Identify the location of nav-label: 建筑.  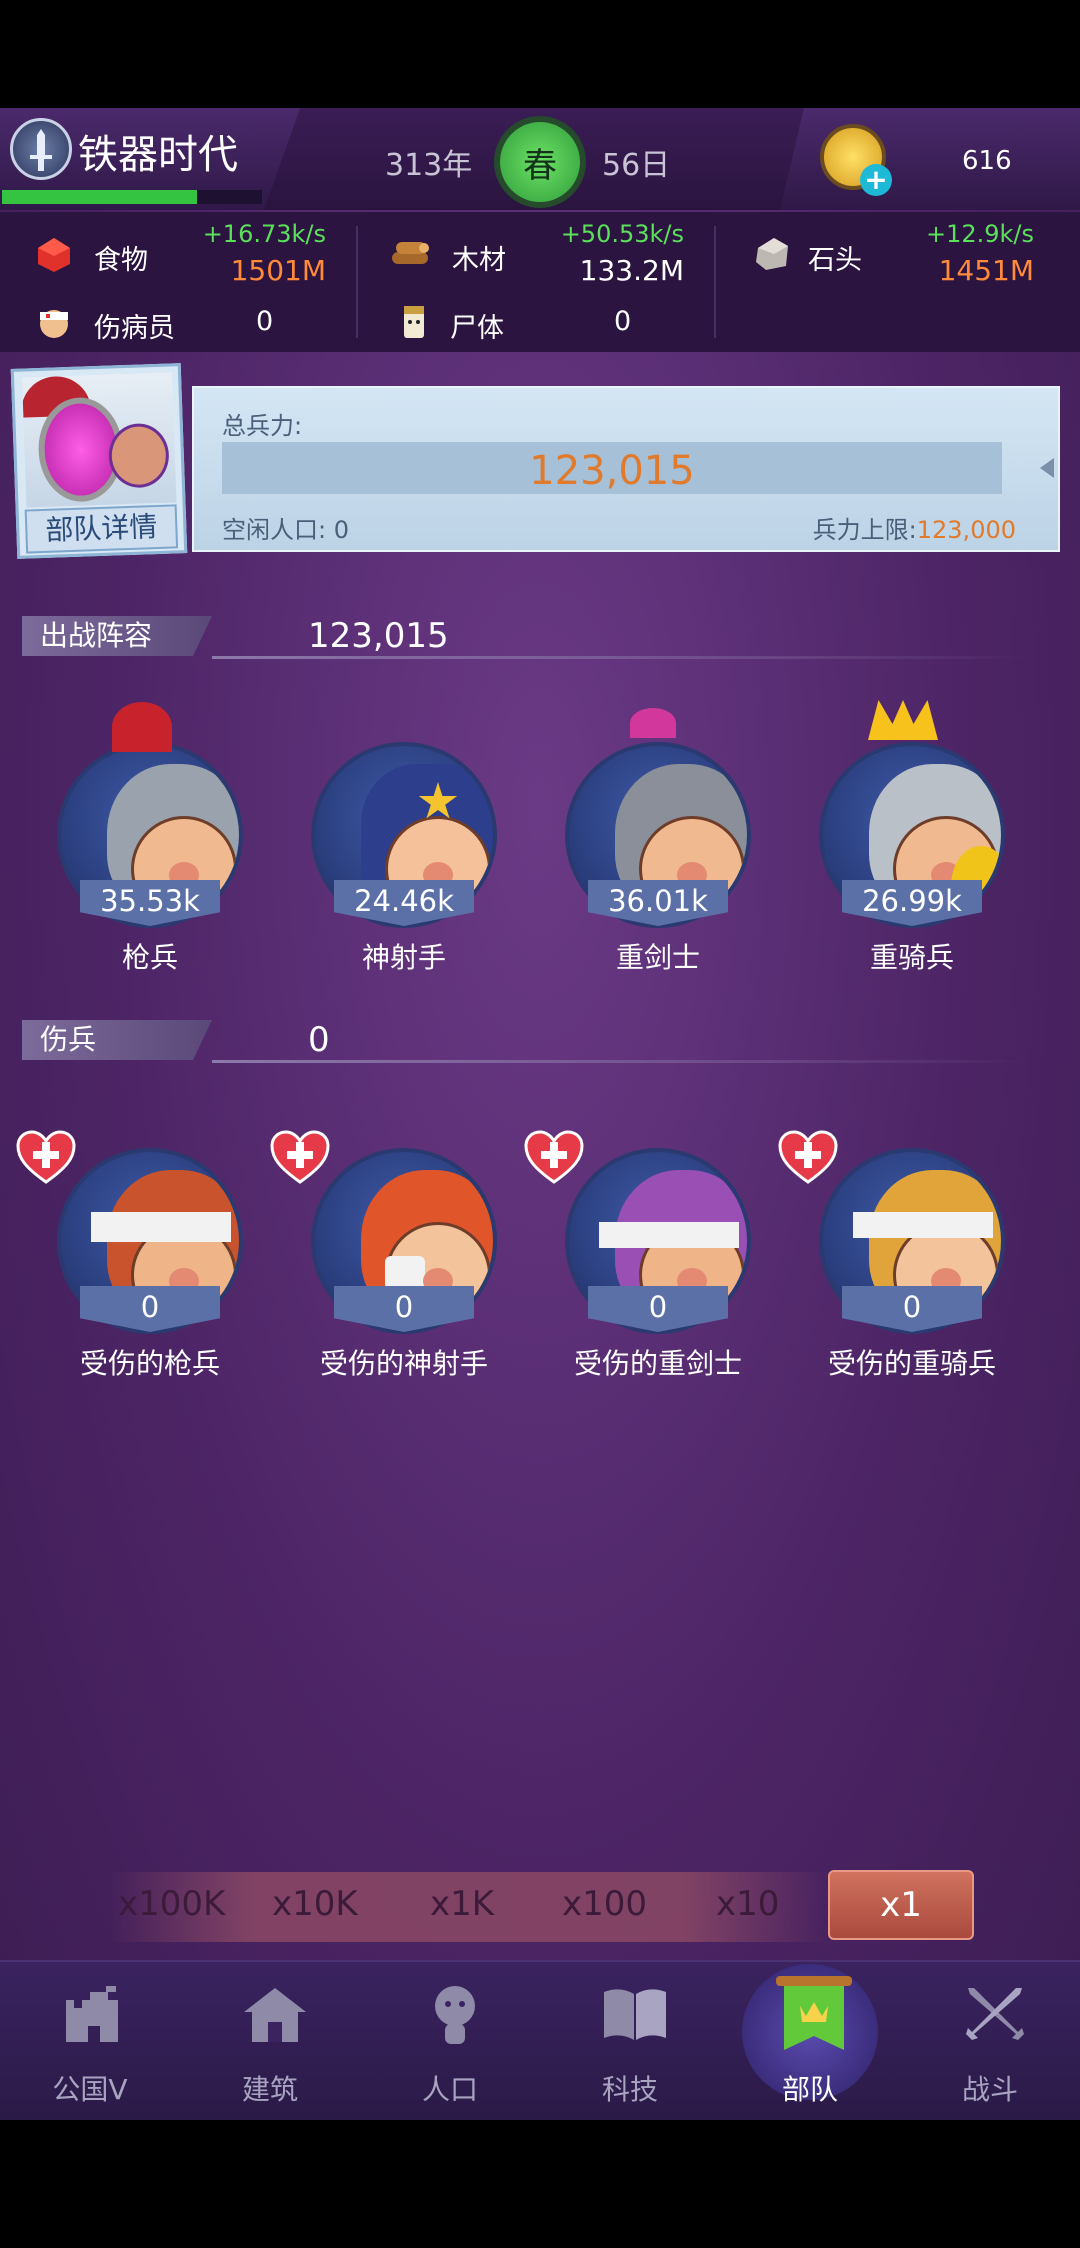
(269, 2089).